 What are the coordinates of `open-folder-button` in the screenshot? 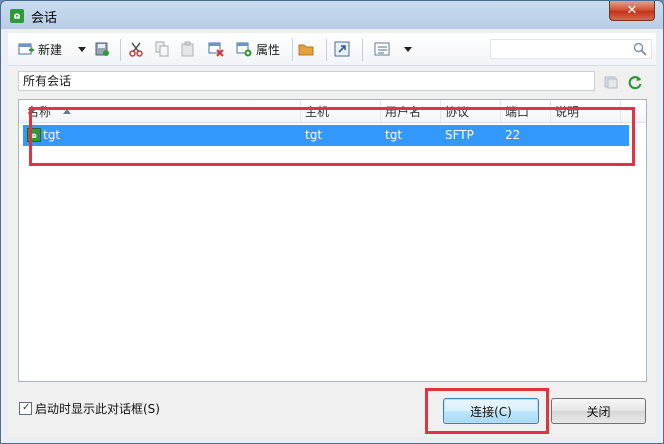 It's located at (306, 49).